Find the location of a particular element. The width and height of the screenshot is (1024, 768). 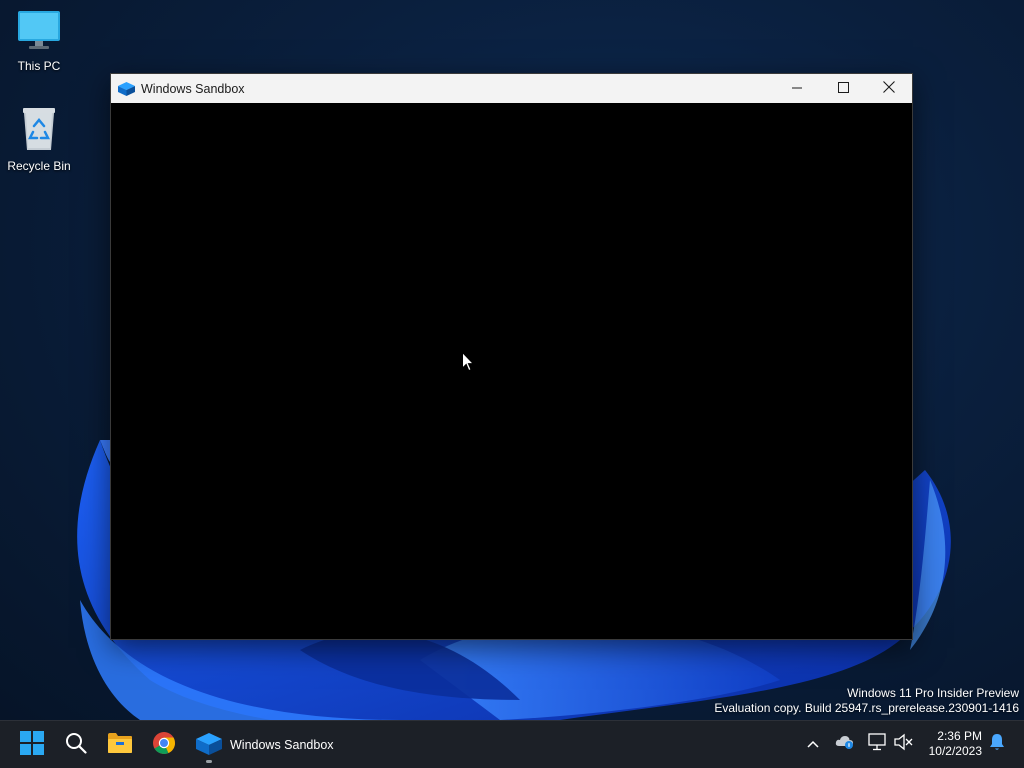

file-explorer-button is located at coordinates (120, 745).